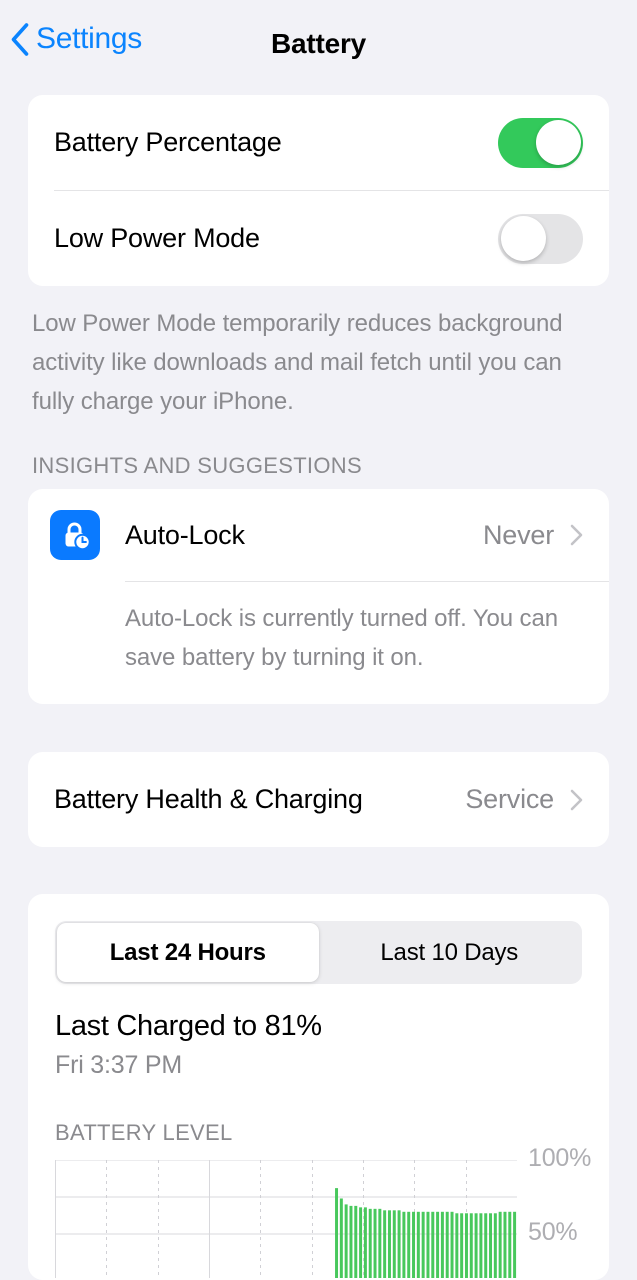 This screenshot has width=637, height=1280. Describe the element at coordinates (318, 43) in the screenshot. I see `page-title: Battery` at that location.